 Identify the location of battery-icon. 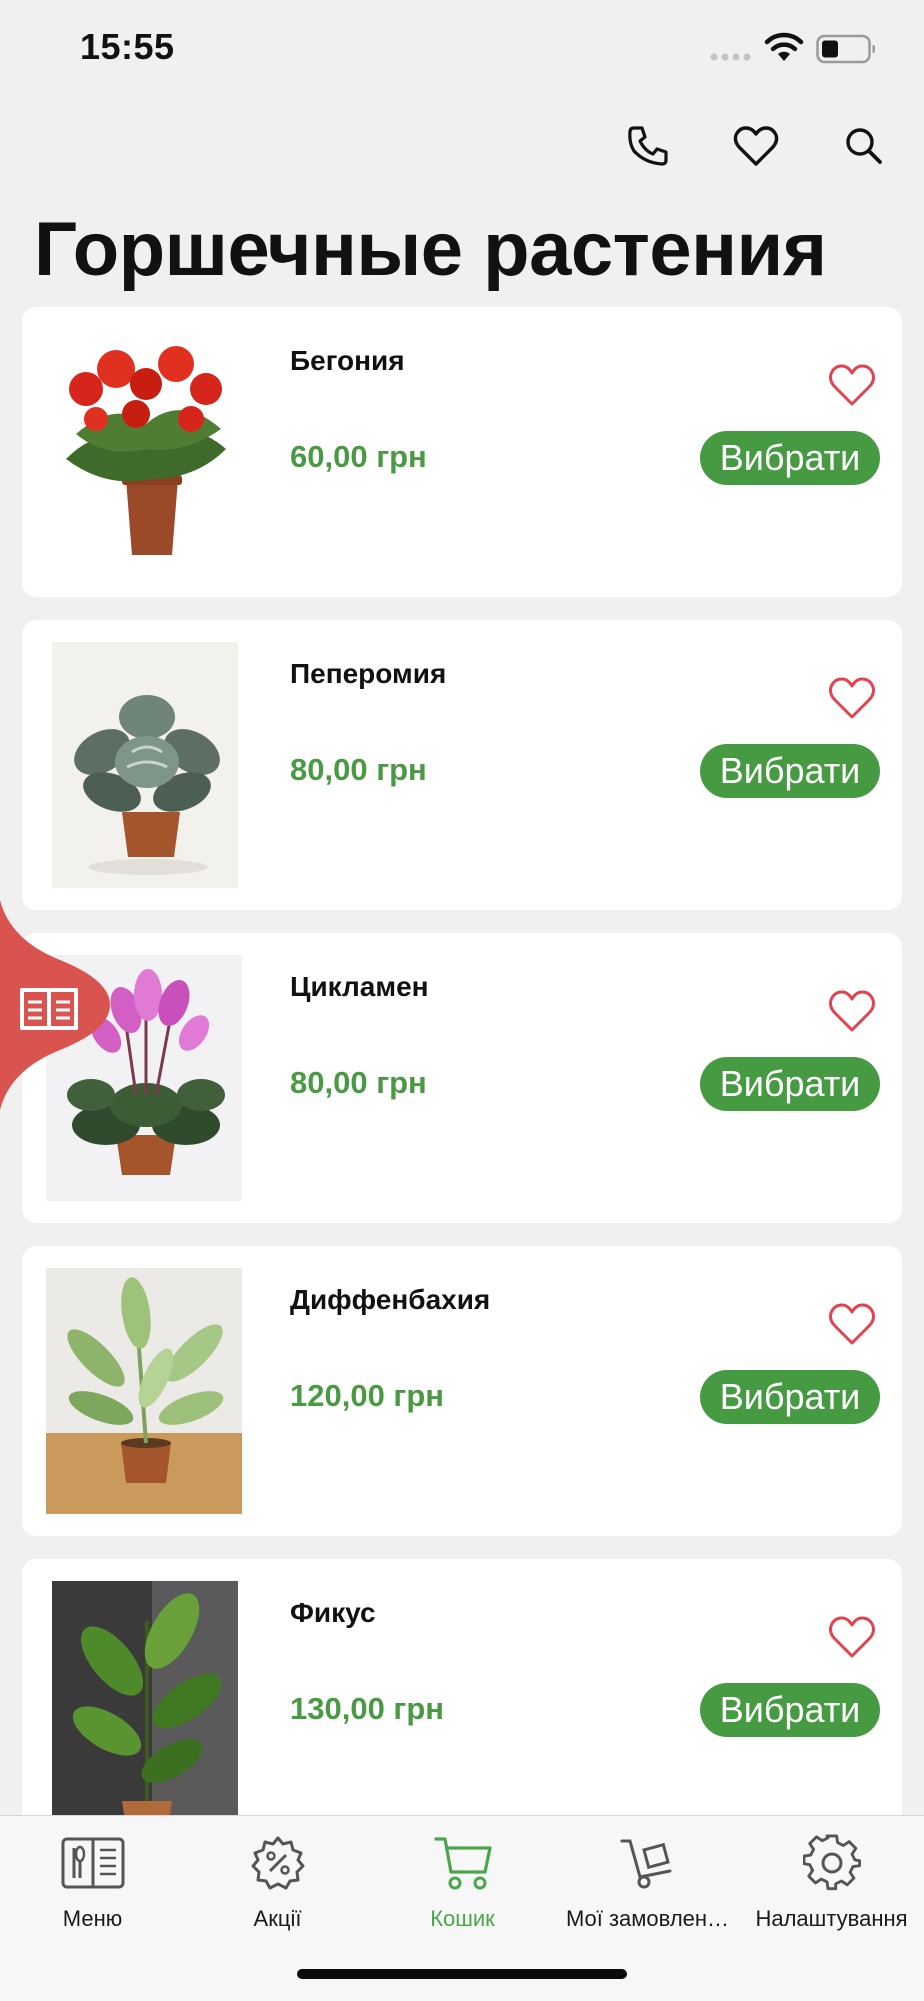
(845, 49).